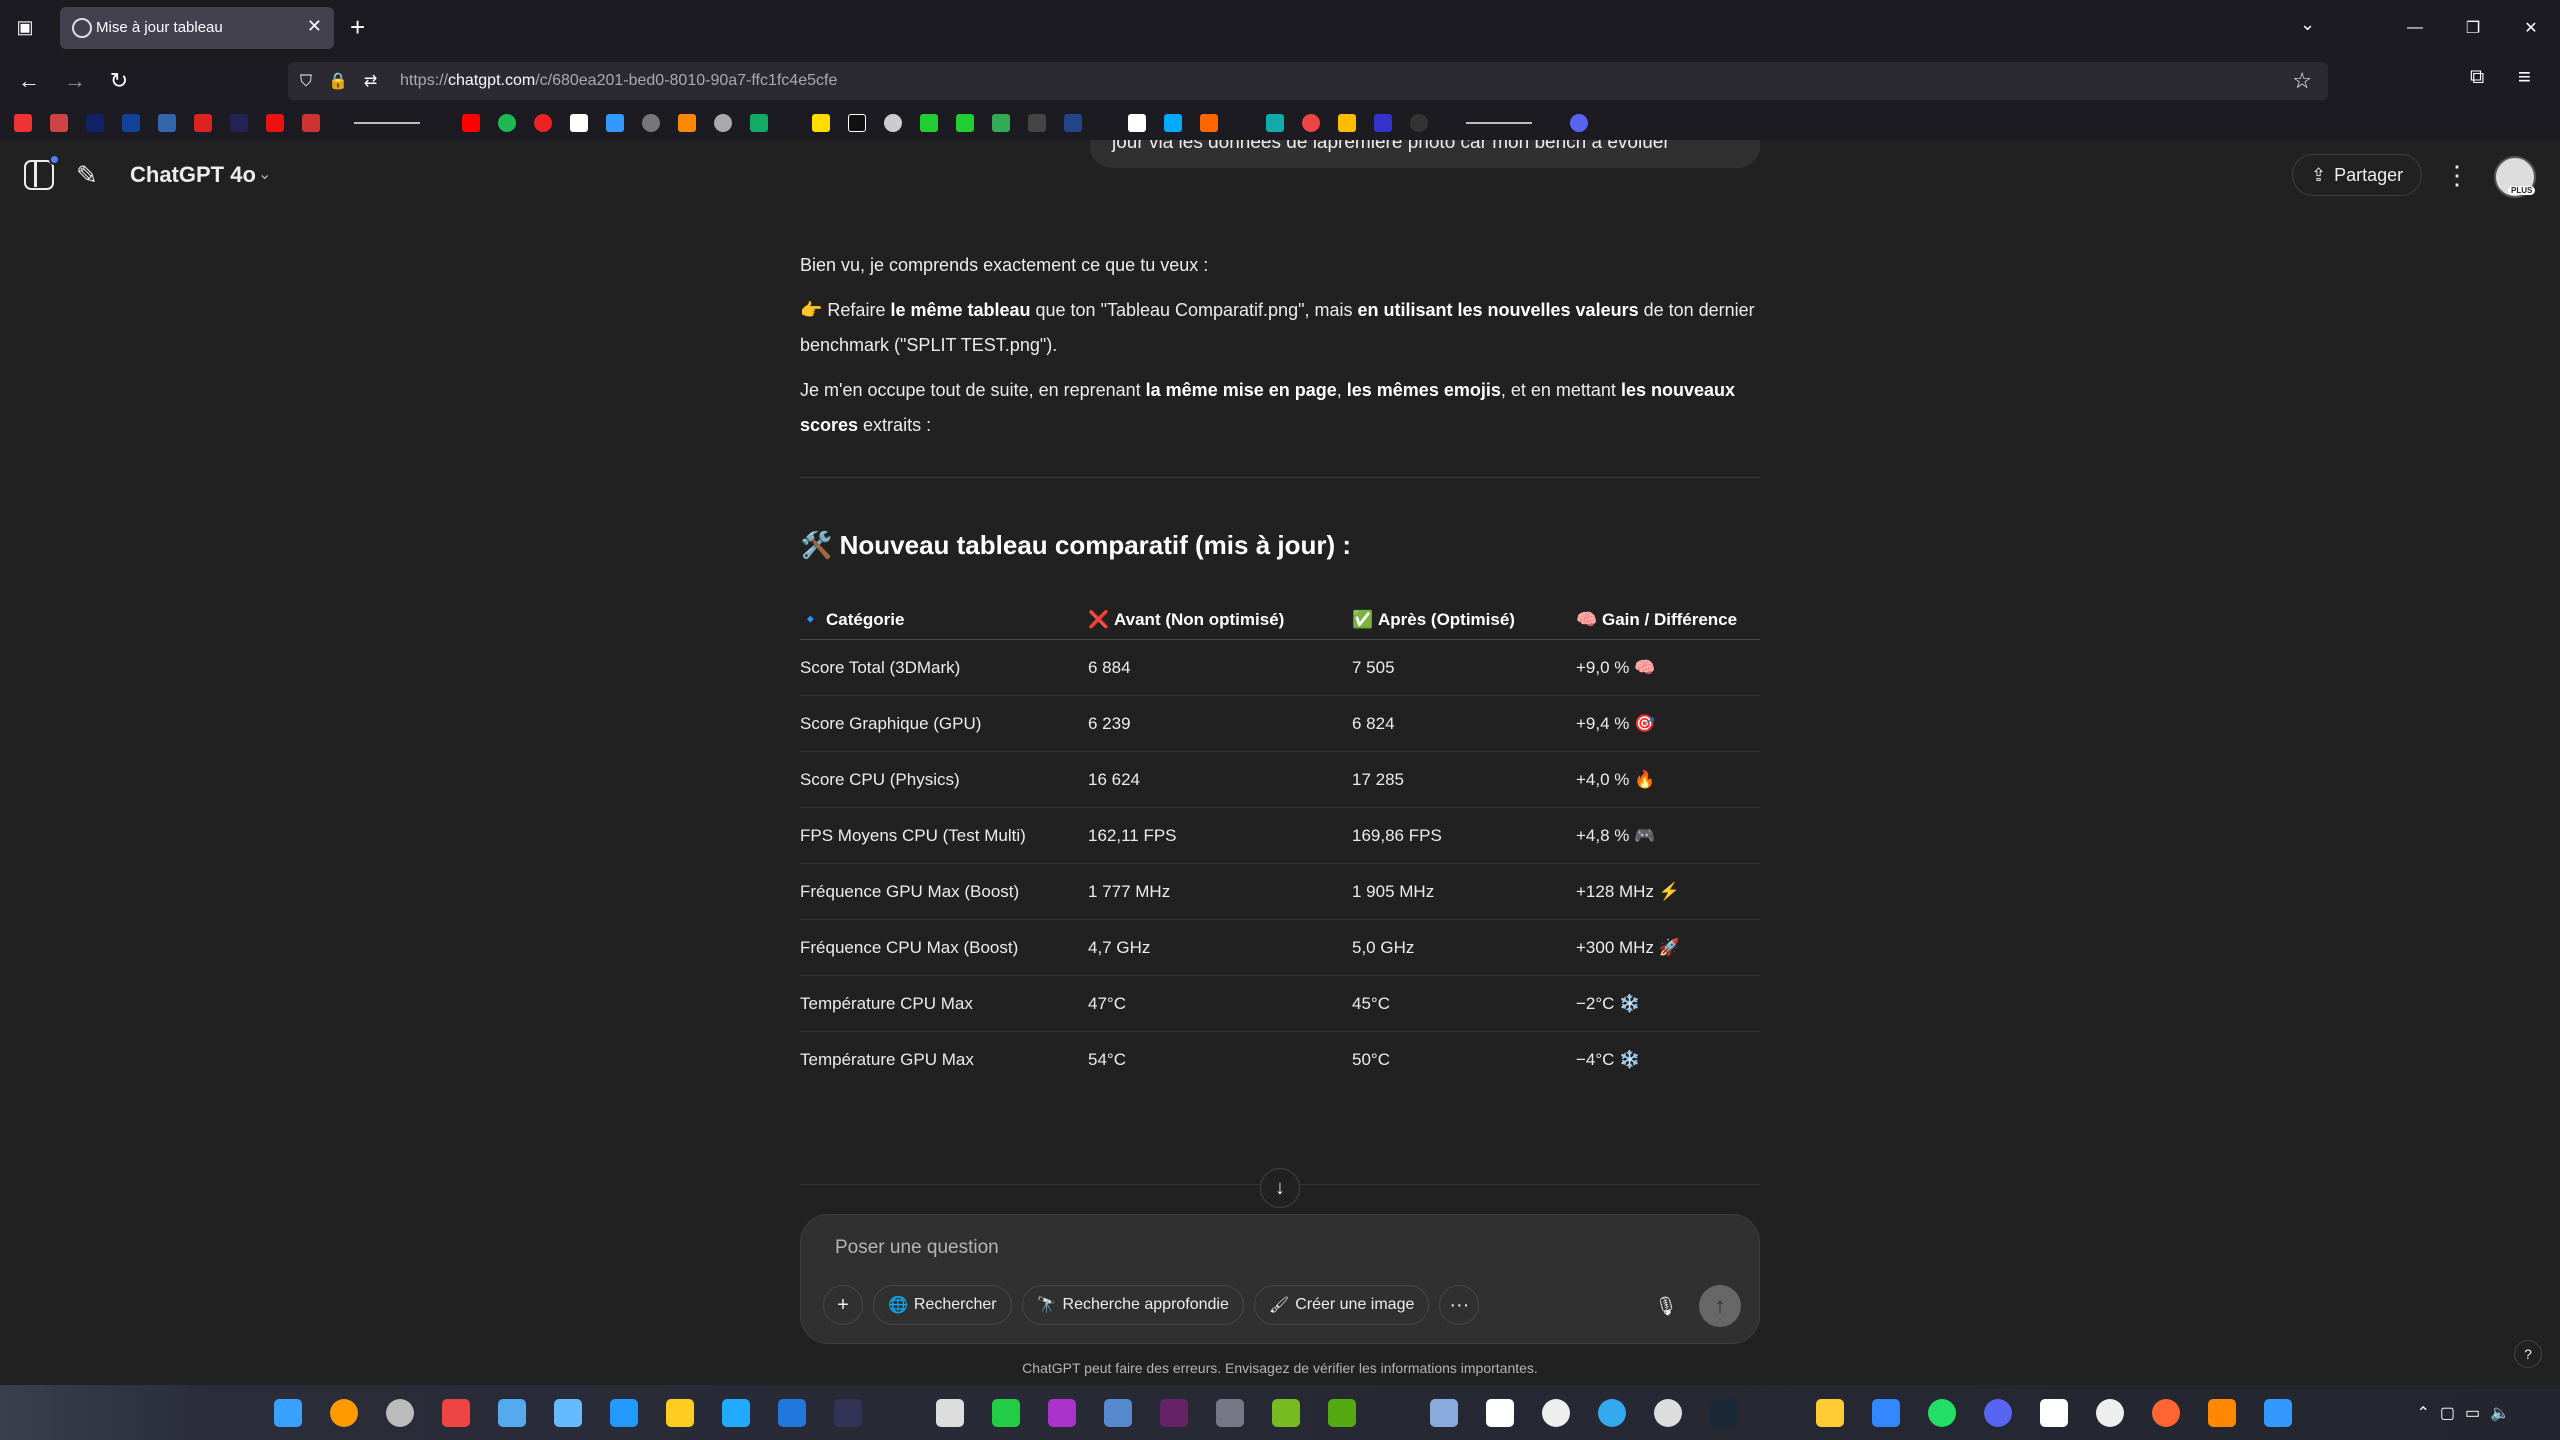  What do you see at coordinates (843, 1305) in the screenshot?
I see `attach-plus-button: +` at bounding box center [843, 1305].